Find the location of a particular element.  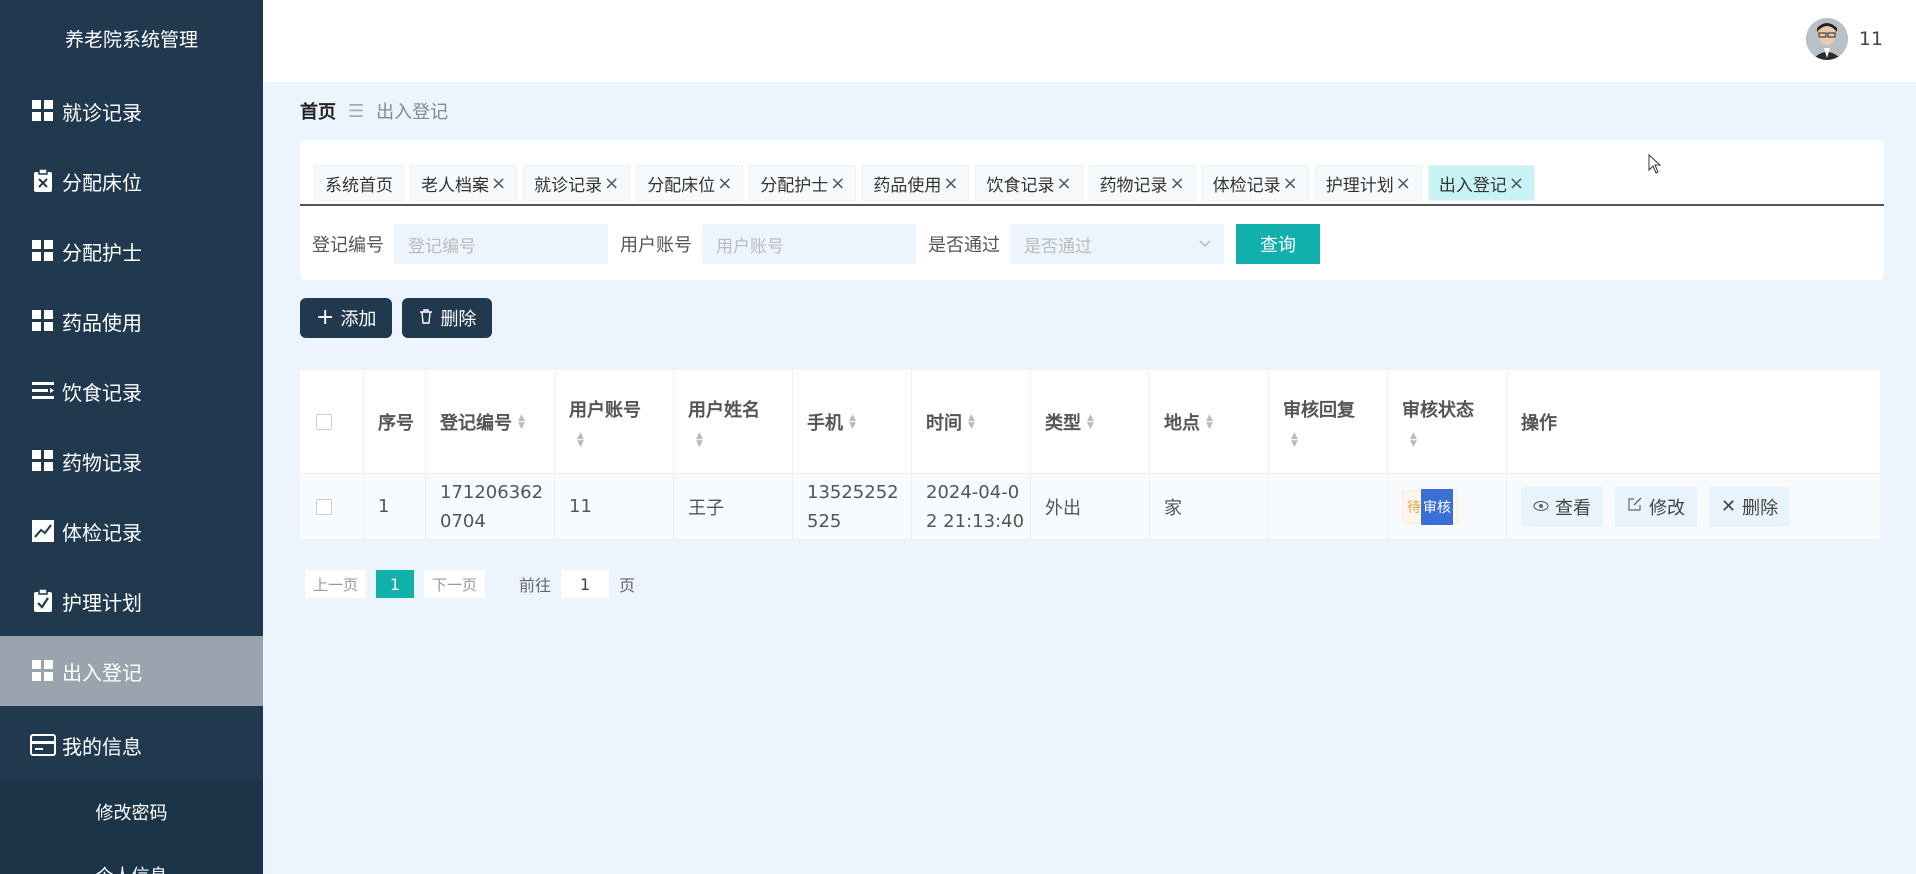

sidebar-item-label: 体检记录 is located at coordinates (102, 532).